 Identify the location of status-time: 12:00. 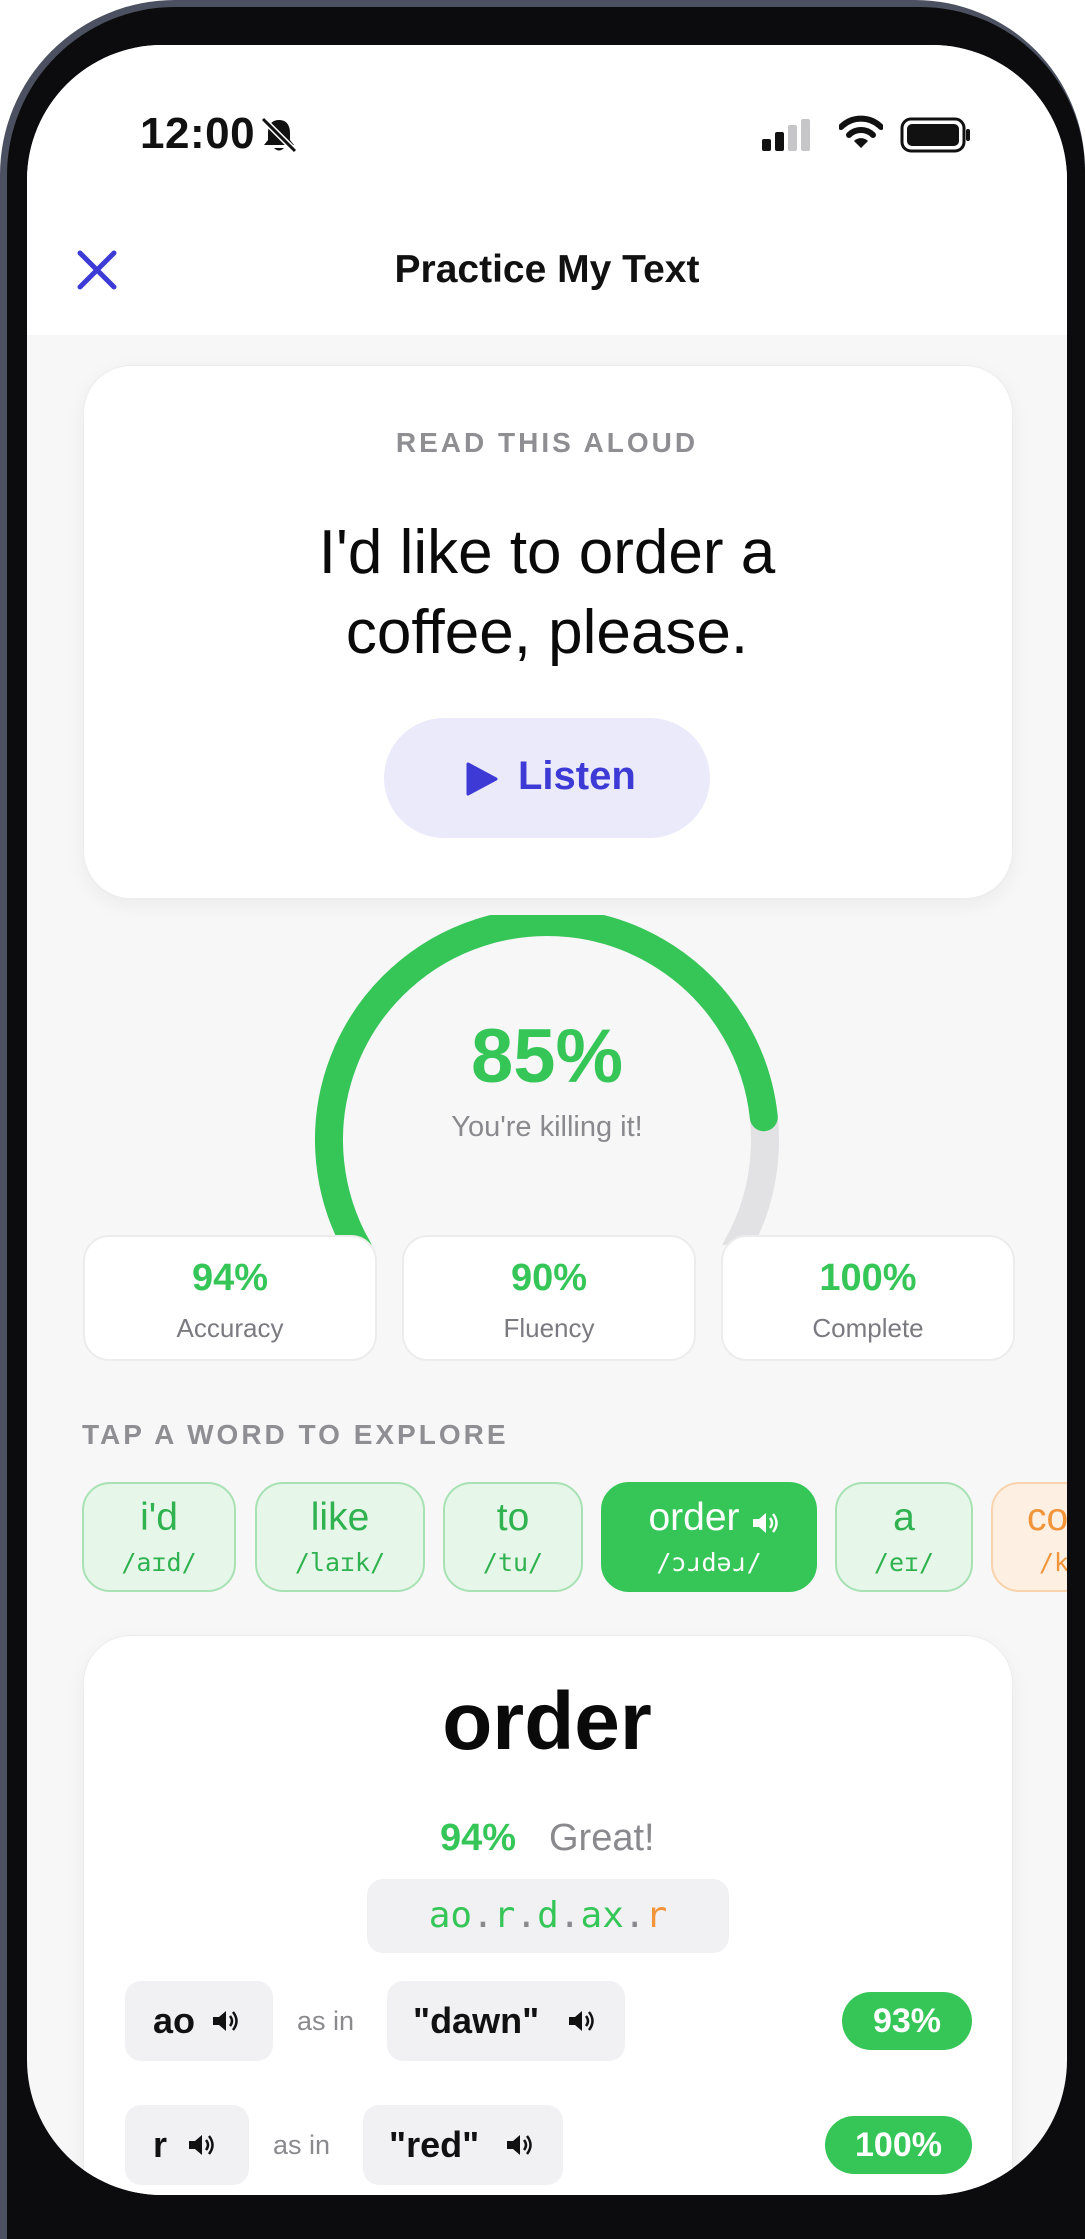
(198, 133).